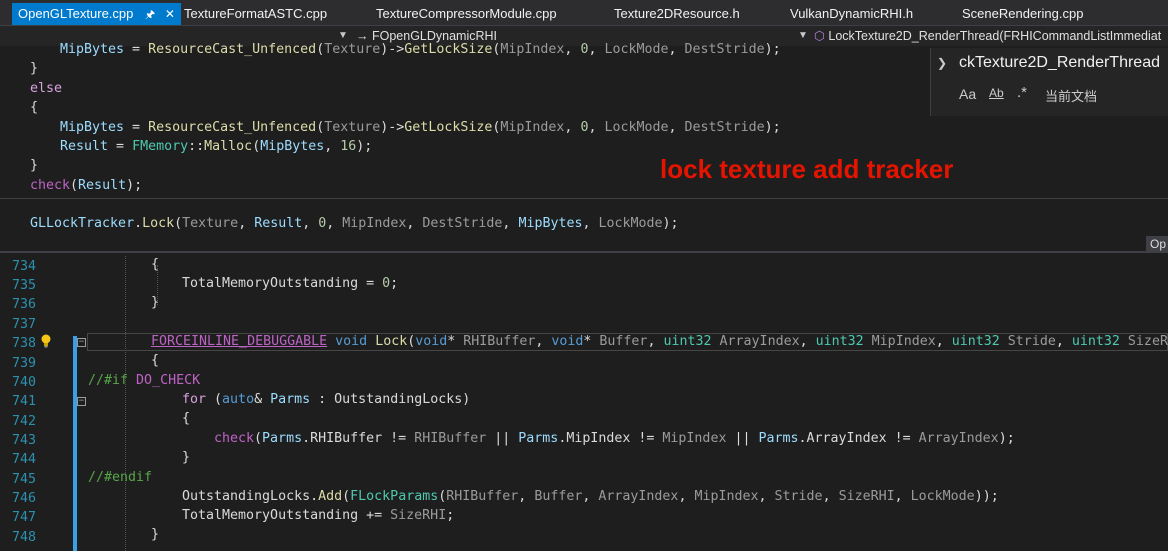  What do you see at coordinates (23, 324) in the screenshot?
I see `line-number: 737` at bounding box center [23, 324].